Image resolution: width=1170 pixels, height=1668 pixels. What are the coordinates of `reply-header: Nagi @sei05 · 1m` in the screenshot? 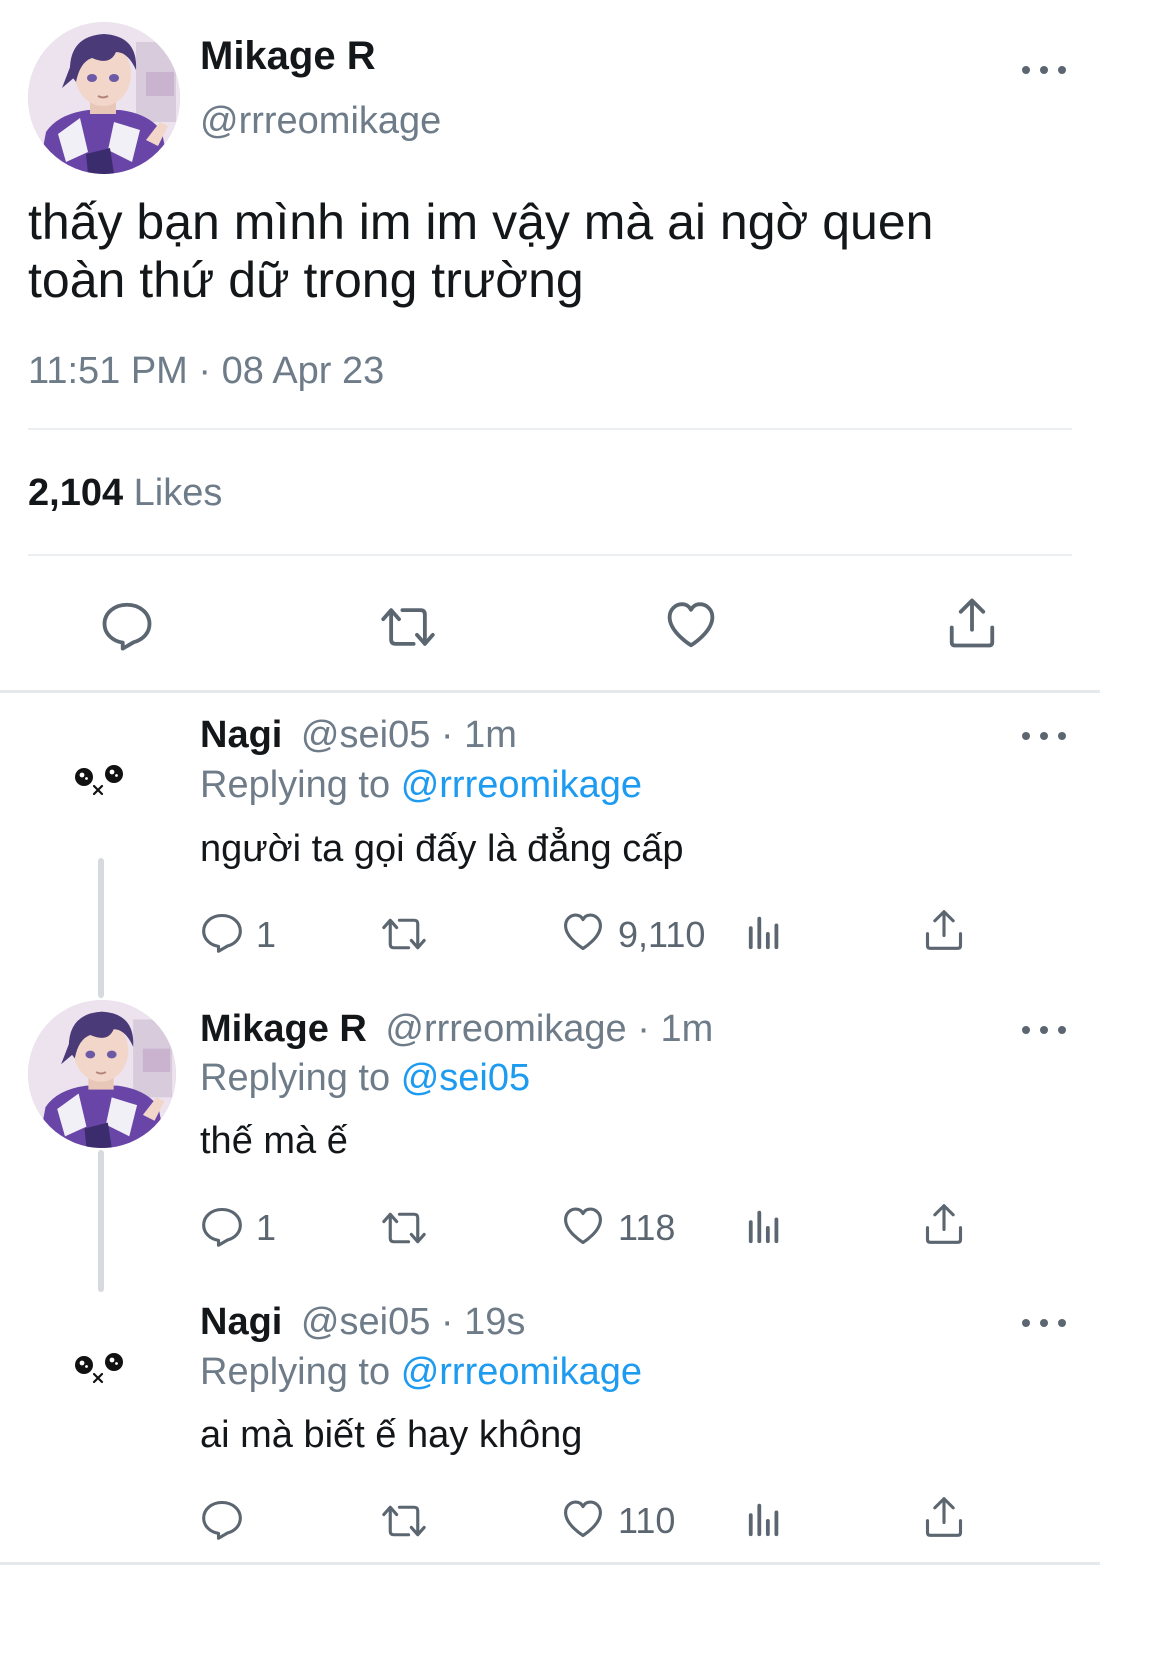 It's located at (358, 735).